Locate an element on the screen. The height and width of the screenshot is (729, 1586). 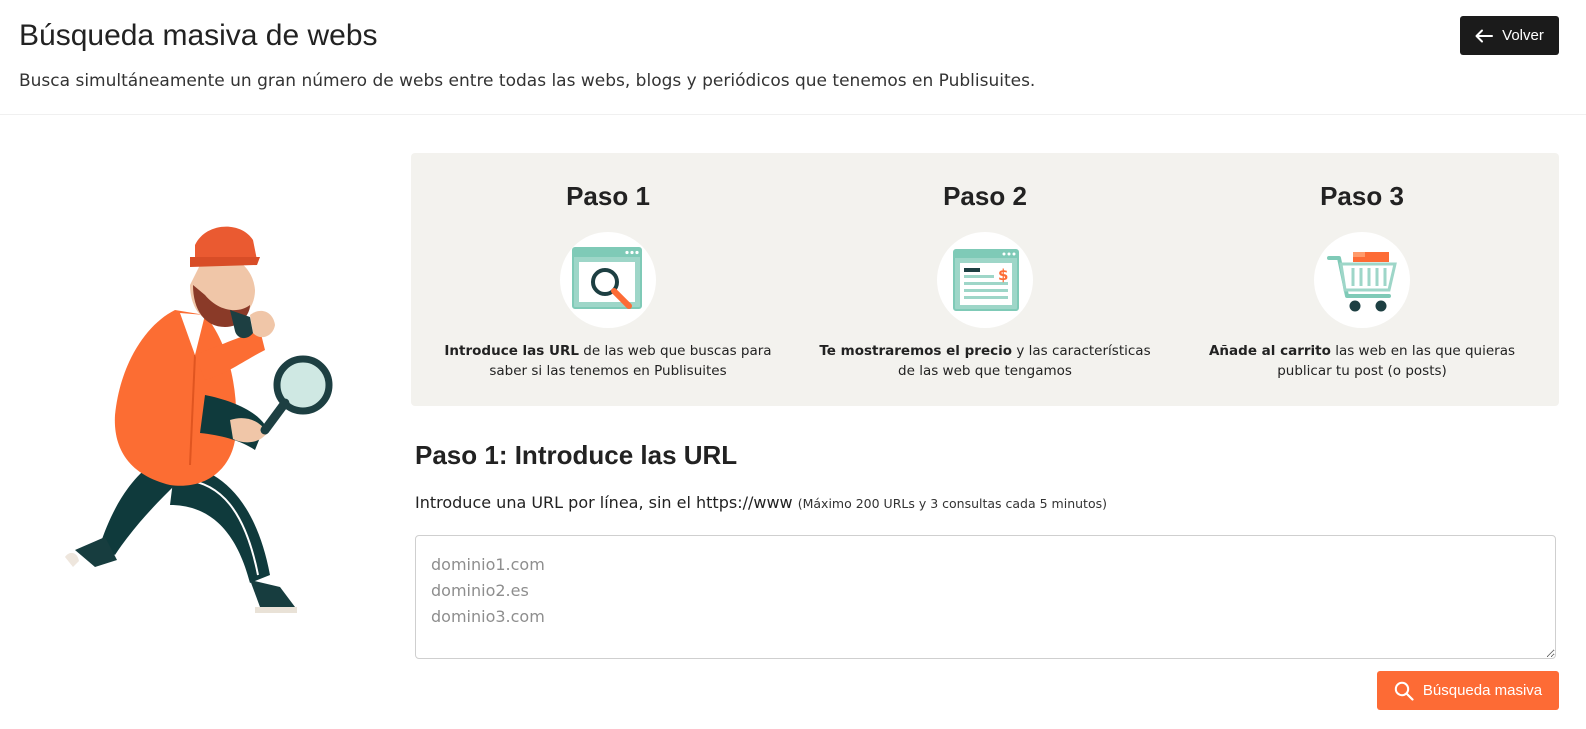
browser-search-icon is located at coordinates (607, 278).